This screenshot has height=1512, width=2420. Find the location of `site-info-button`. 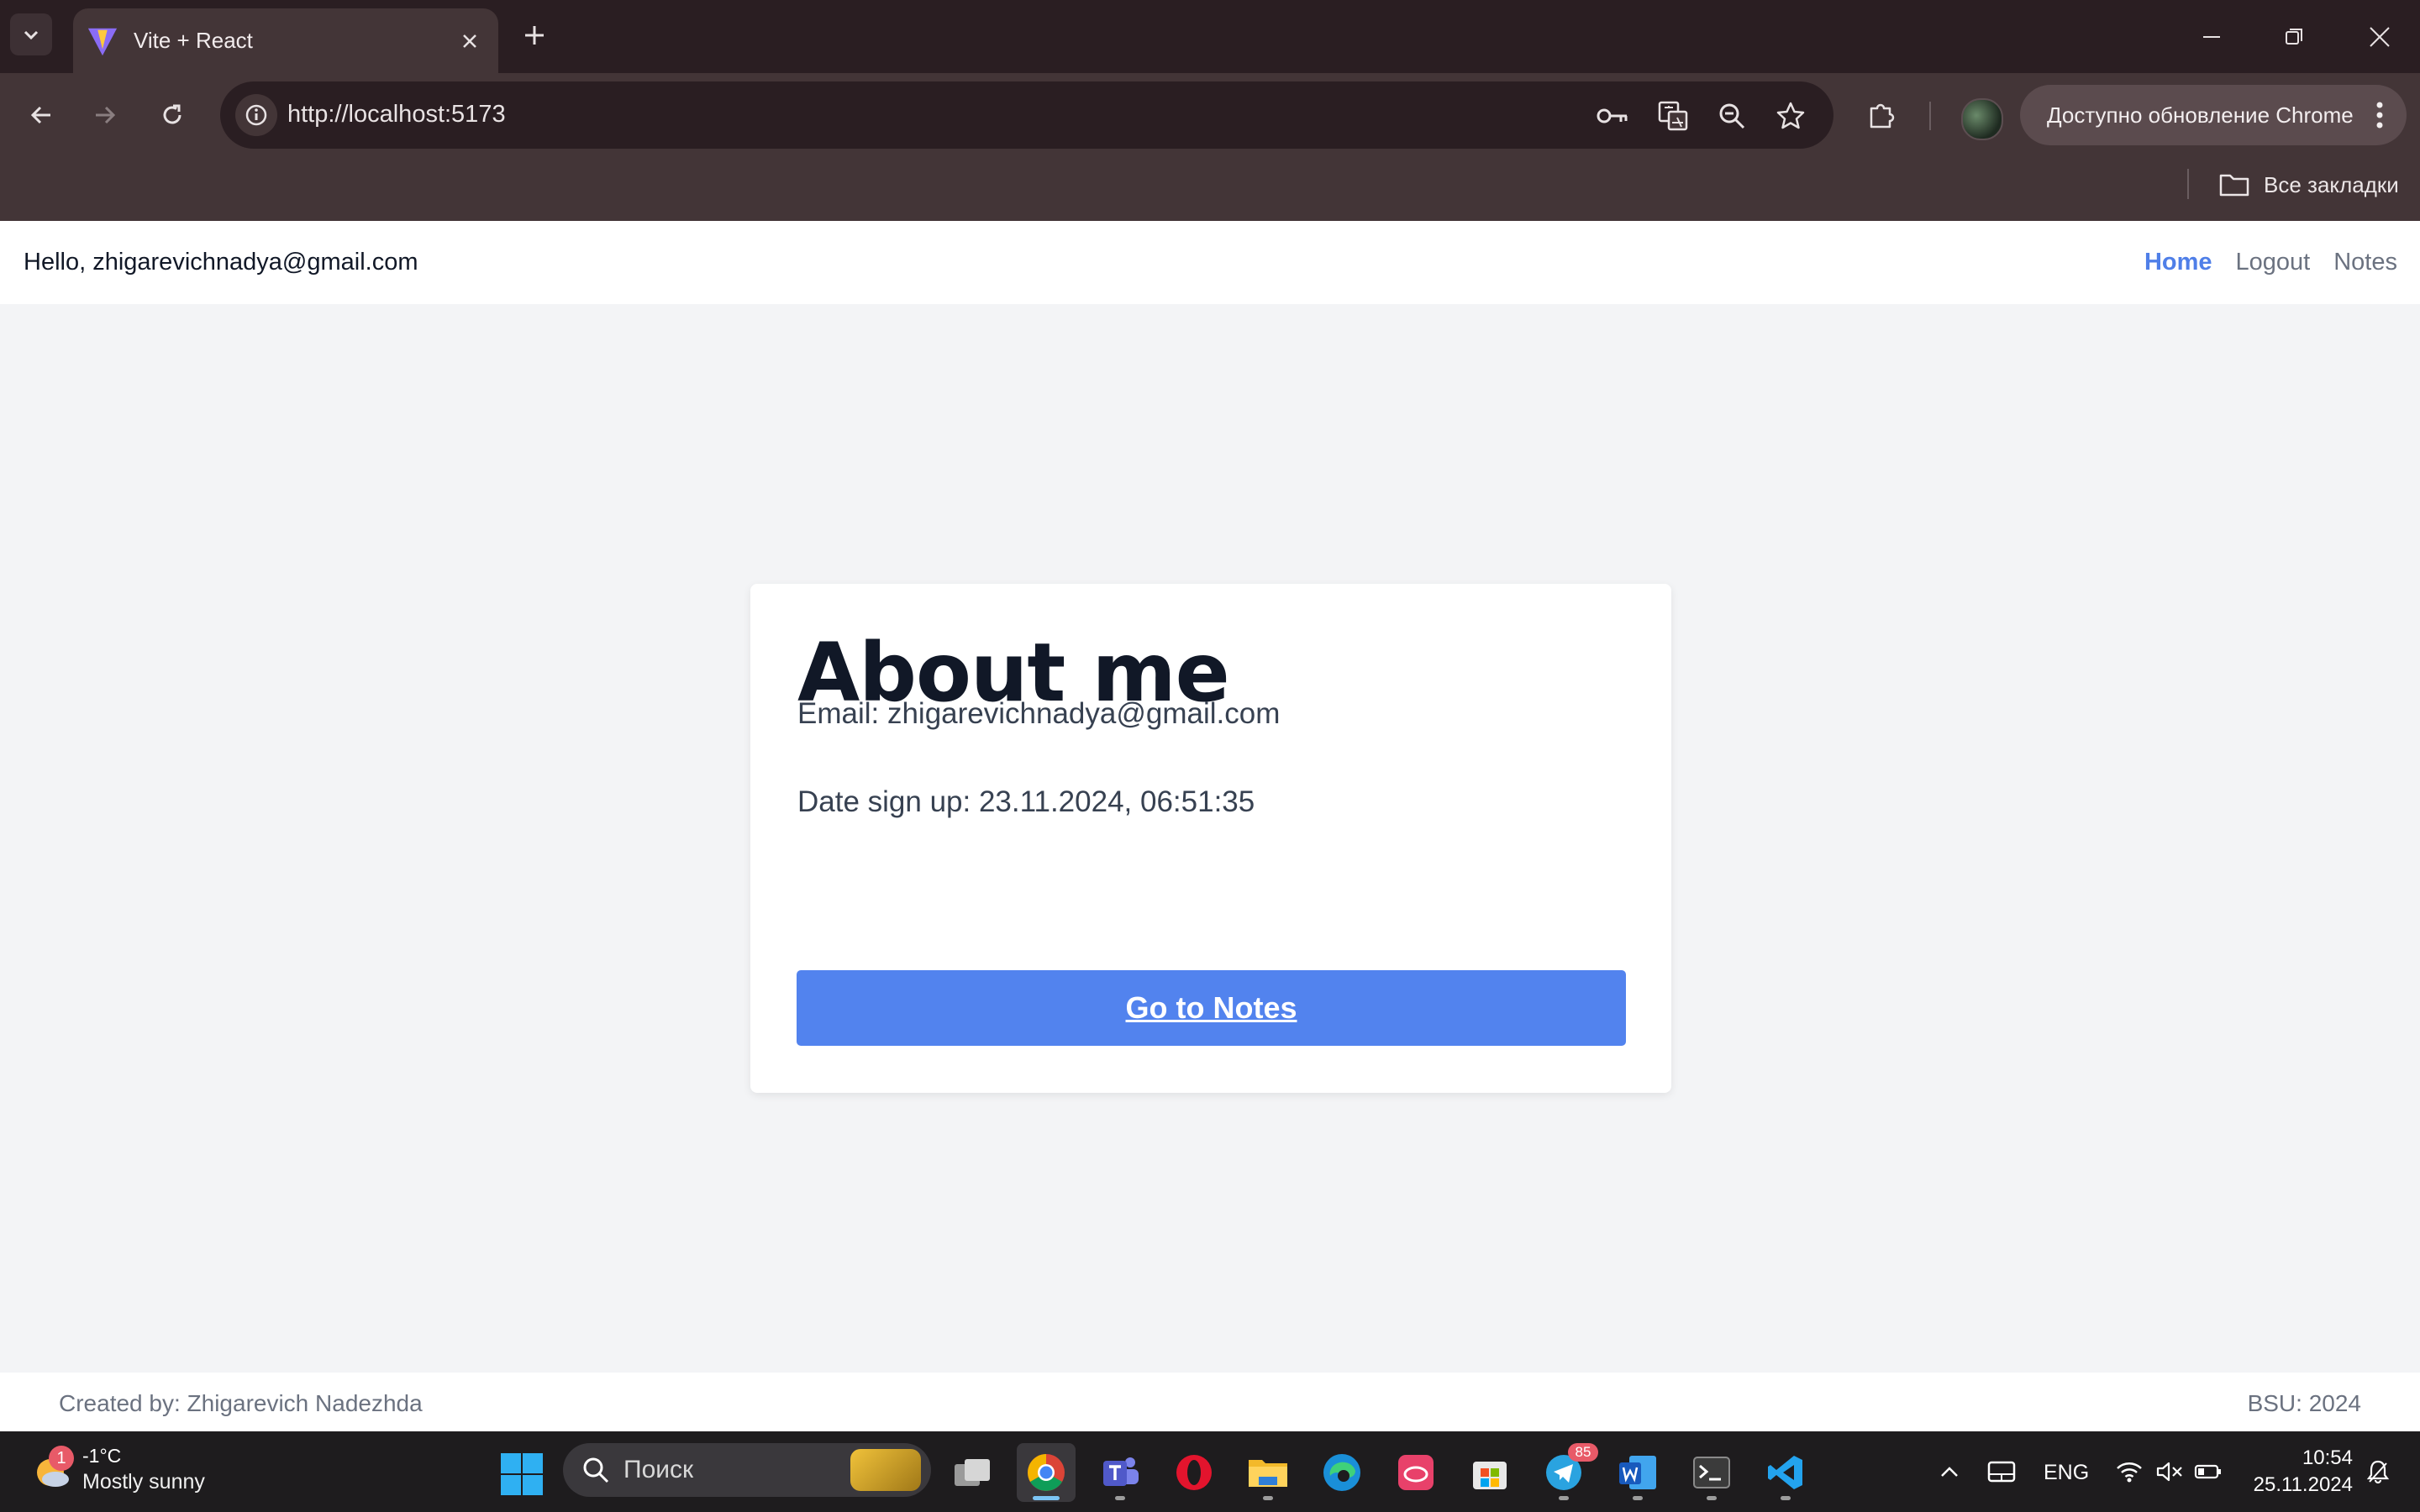

site-info-button is located at coordinates (256, 115).